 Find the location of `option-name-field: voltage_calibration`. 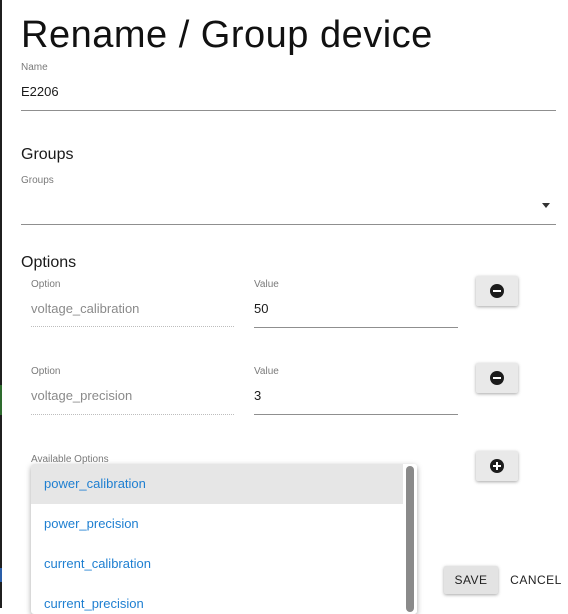

option-name-field: voltage_calibration is located at coordinates (85, 308).